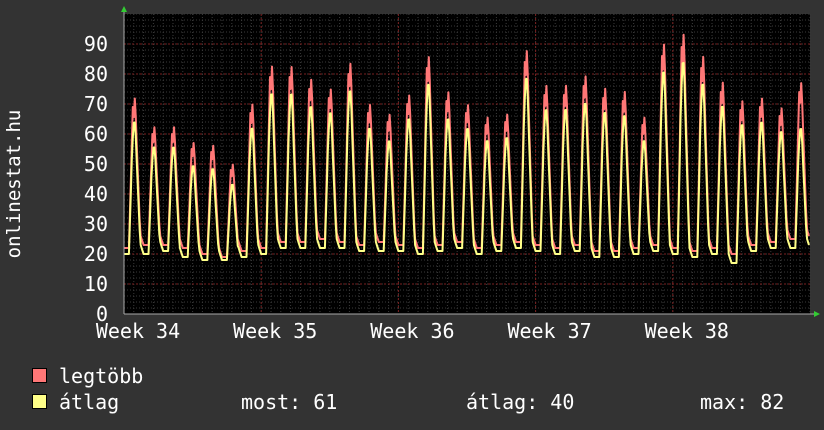 The width and height of the screenshot is (824, 430). Describe the element at coordinates (96, 224) in the screenshot. I see `y-tick-label: 30` at that location.